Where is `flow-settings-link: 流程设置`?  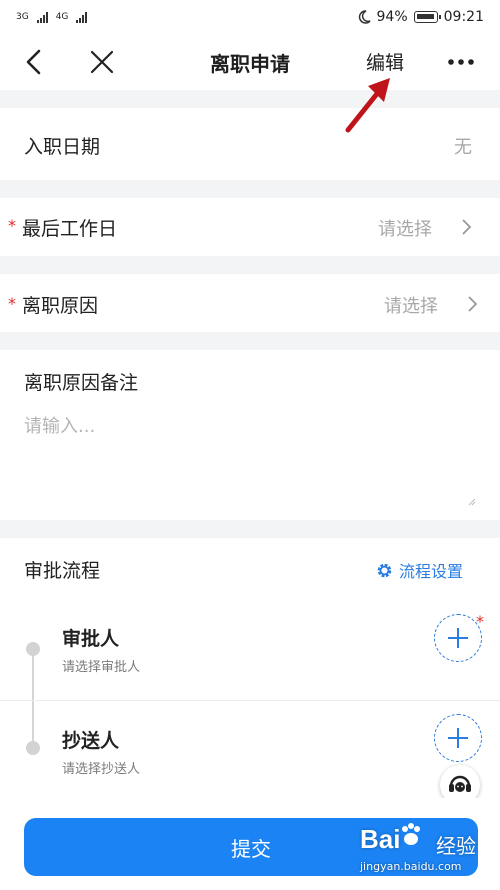
flow-settings-link: 流程设置 is located at coordinates (419, 570).